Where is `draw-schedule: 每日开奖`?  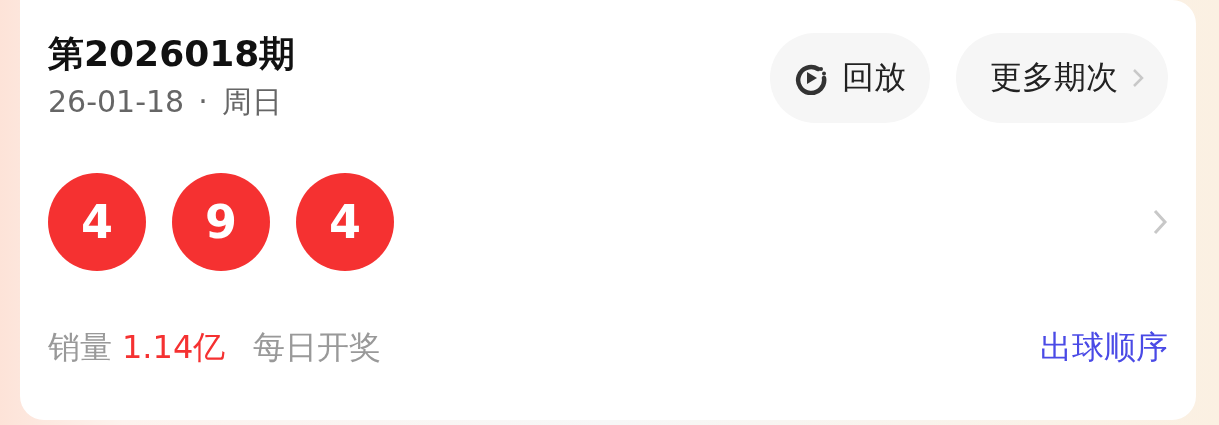 draw-schedule: 每日开奖 is located at coordinates (317, 347).